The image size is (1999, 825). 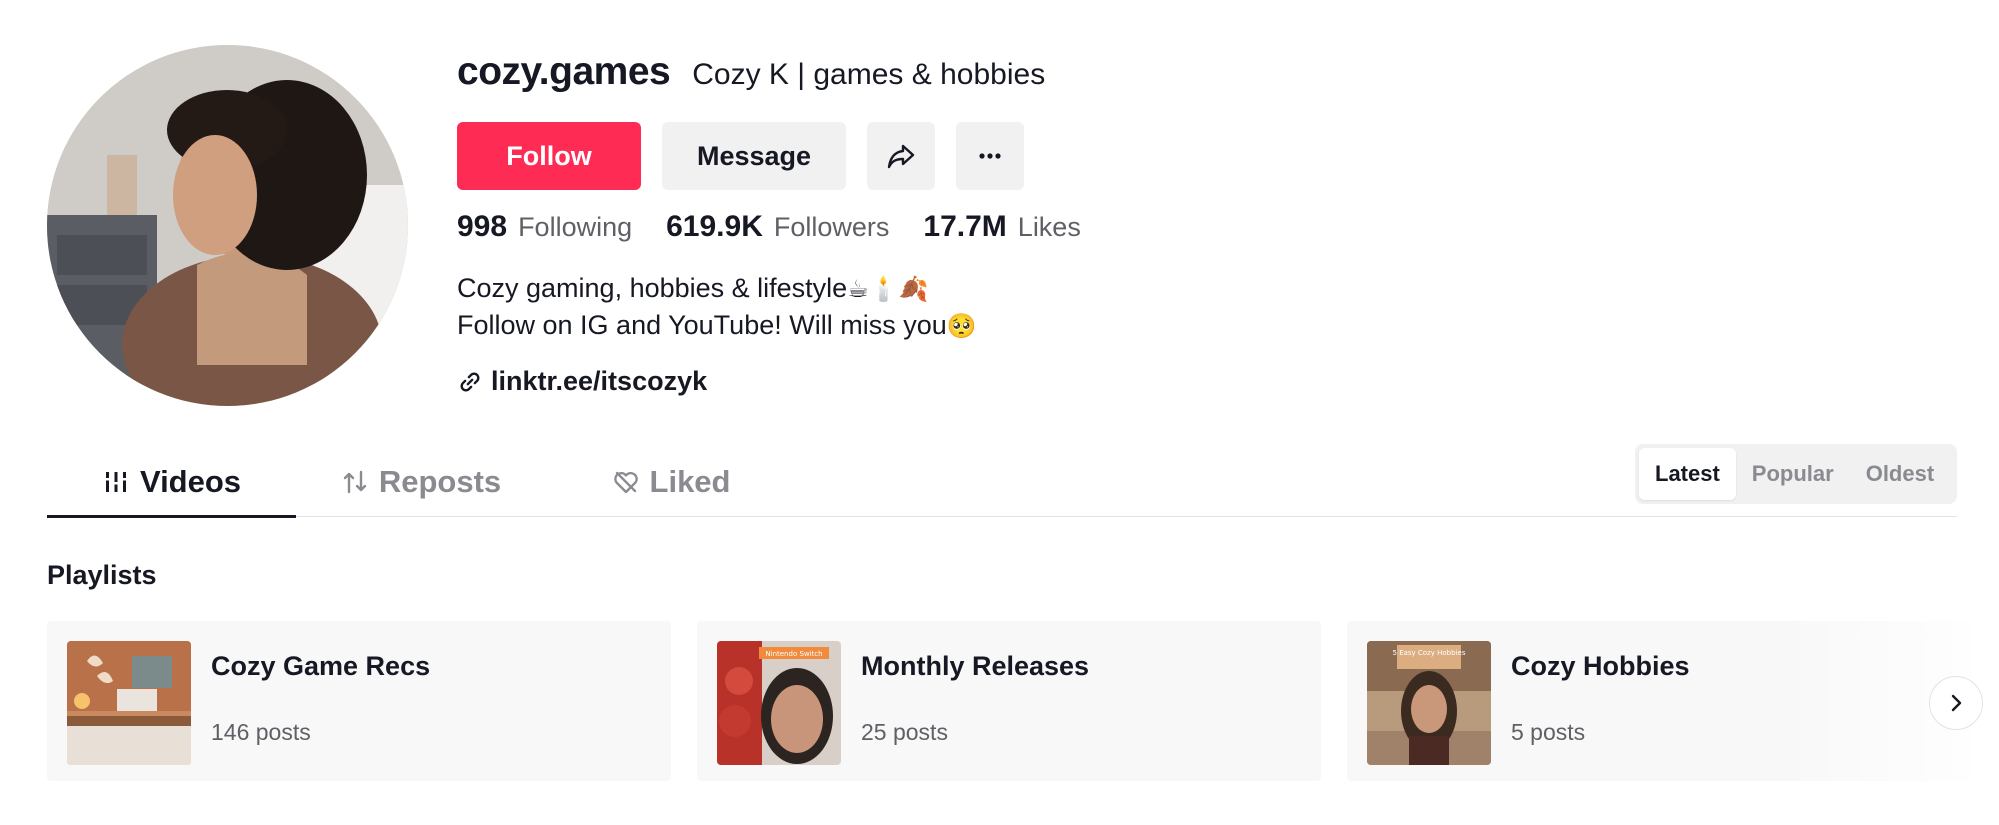 I want to click on playlist-count: 5 posts, so click(x=1548, y=732).